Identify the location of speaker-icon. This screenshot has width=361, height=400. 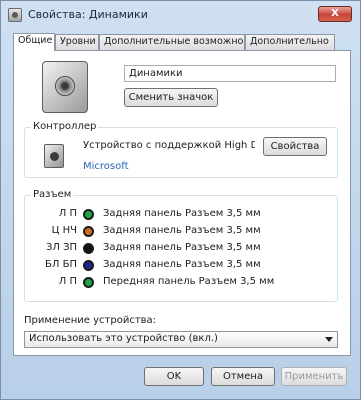
(15, 15).